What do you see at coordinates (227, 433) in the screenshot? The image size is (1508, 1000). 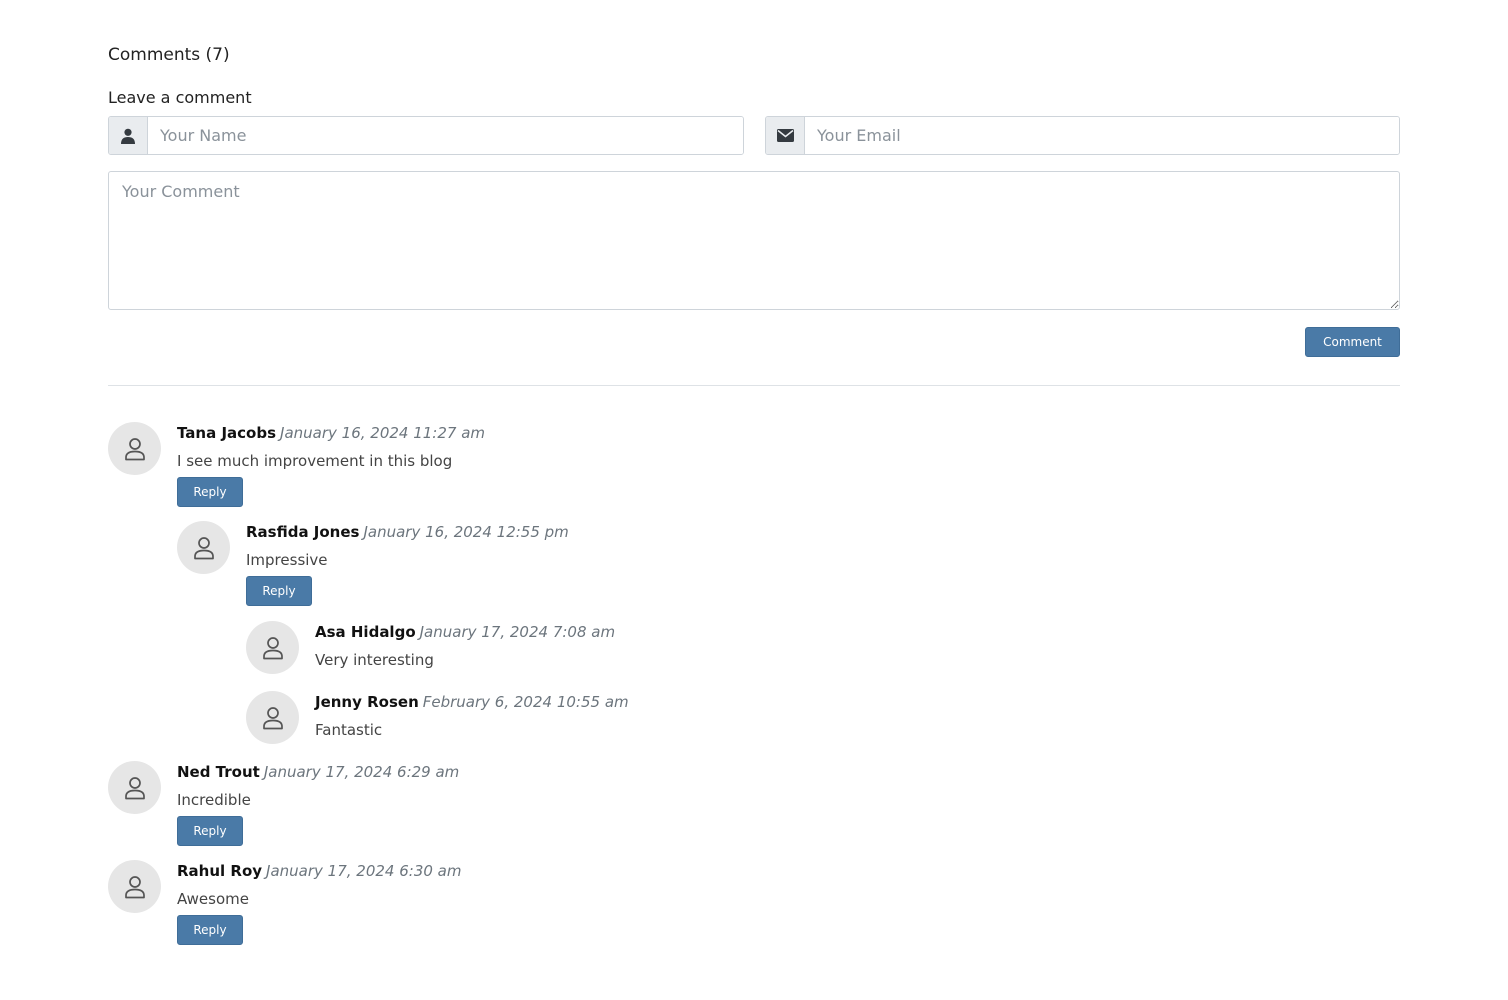 I see `comment-author: Tana Jacobs` at bounding box center [227, 433].